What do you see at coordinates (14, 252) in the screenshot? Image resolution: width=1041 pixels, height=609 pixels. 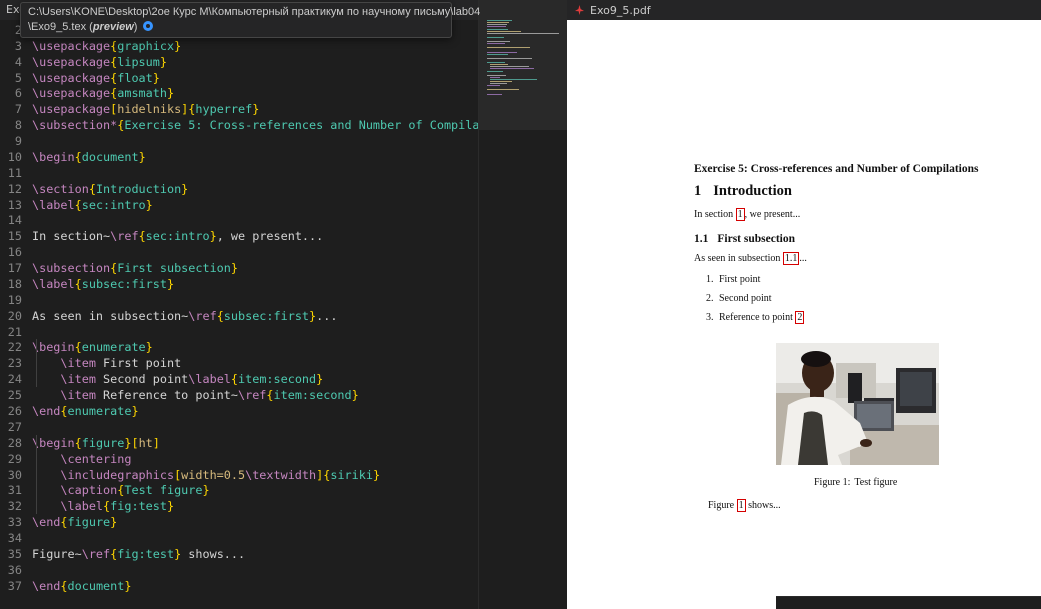 I see `line-number: 16` at bounding box center [14, 252].